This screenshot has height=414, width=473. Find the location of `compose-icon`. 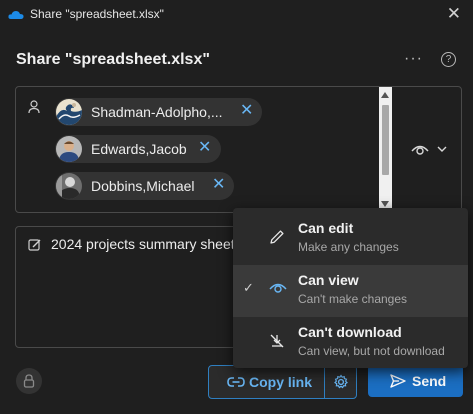

compose-icon is located at coordinates (34, 245).